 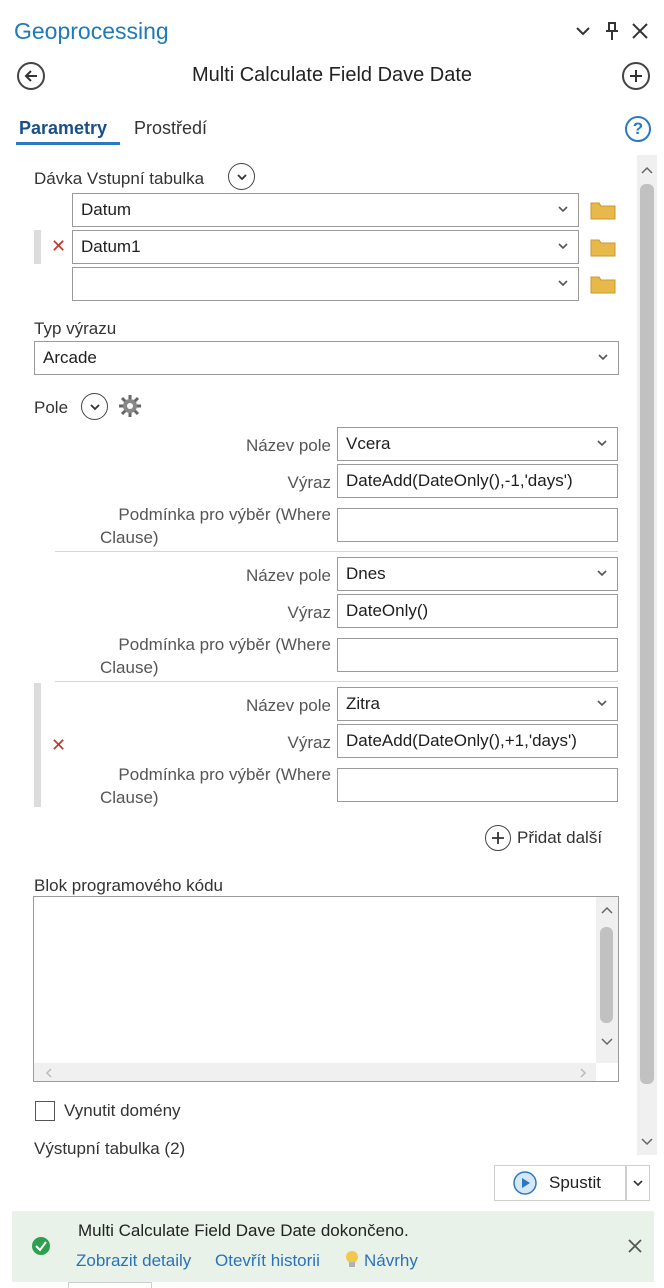 What do you see at coordinates (352, 1259) in the screenshot?
I see `lightbulb-icon` at bounding box center [352, 1259].